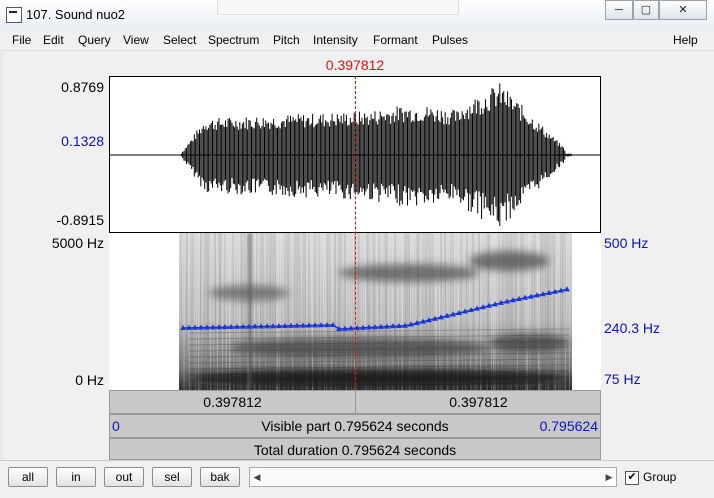 This screenshot has height=498, width=714. I want to click on maximize-button: ▢, so click(646, 10).